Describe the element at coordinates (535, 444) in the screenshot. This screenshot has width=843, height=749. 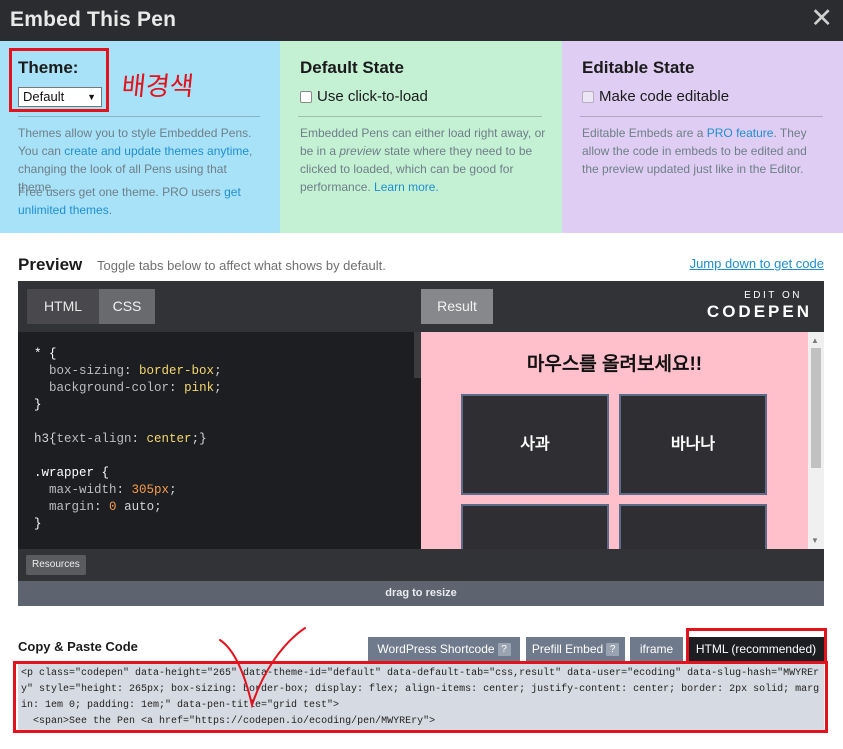
I see `result-item: 사과` at that location.